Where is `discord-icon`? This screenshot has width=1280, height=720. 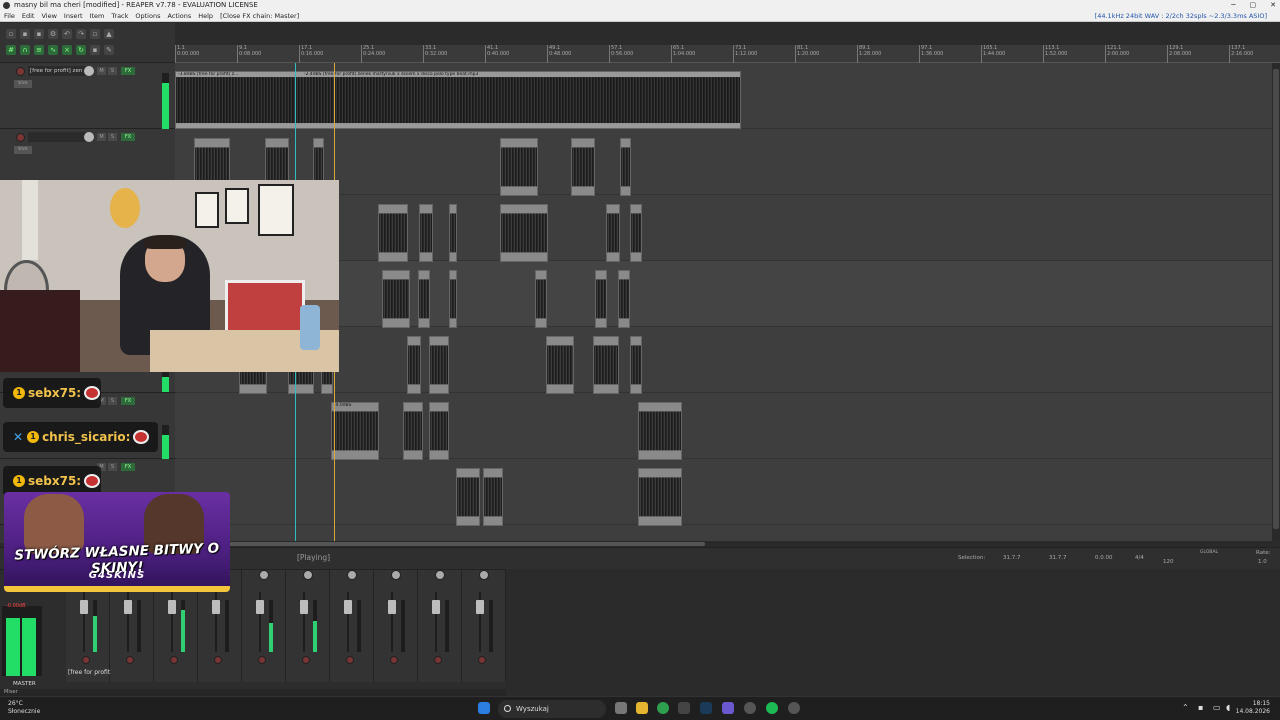 discord-icon is located at coordinates (728, 708).